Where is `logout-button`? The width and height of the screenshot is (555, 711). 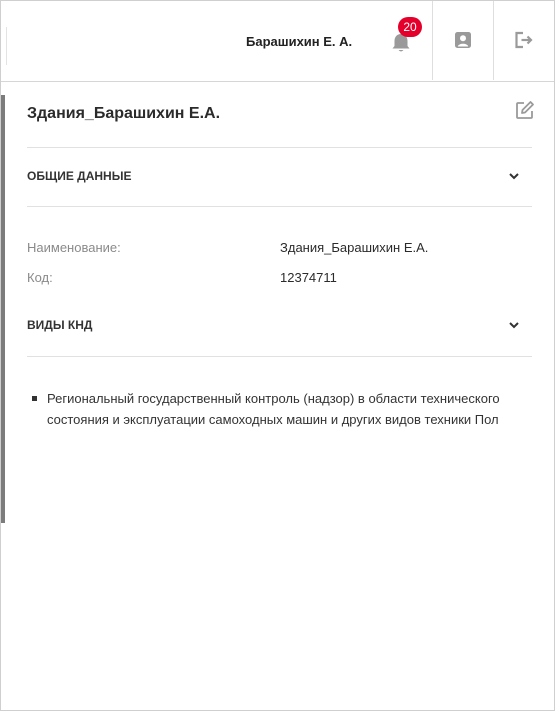 logout-button is located at coordinates (524, 40).